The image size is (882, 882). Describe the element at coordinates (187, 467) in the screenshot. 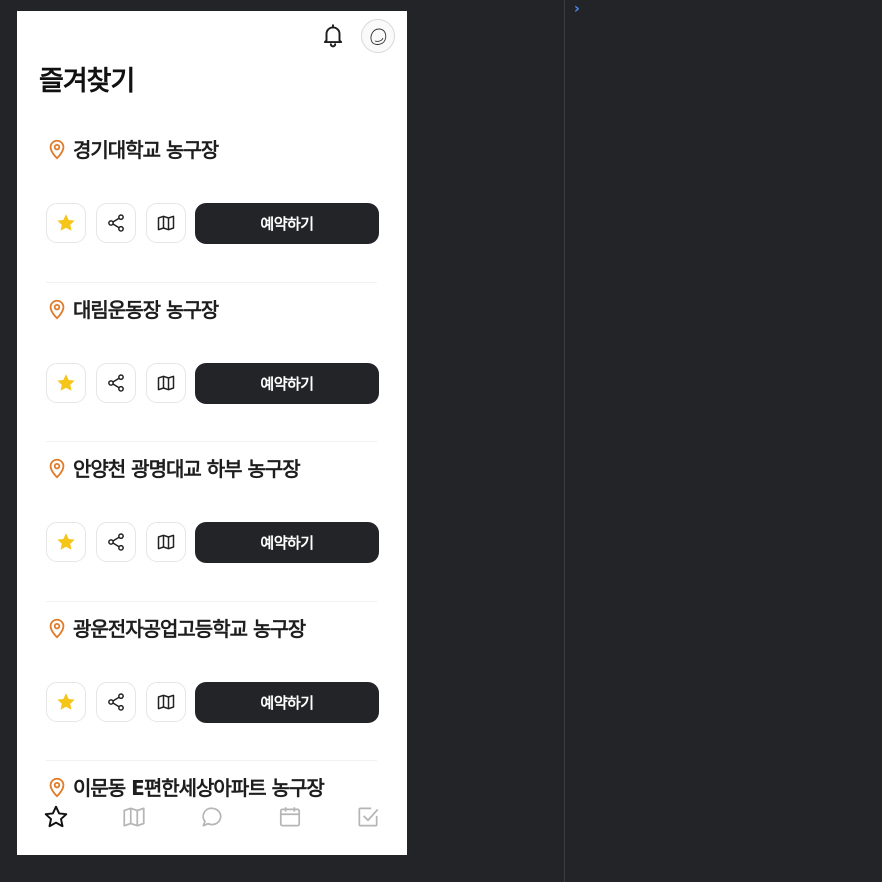

I see `court-name: 안양천 광명대교 하부 농구장` at that location.